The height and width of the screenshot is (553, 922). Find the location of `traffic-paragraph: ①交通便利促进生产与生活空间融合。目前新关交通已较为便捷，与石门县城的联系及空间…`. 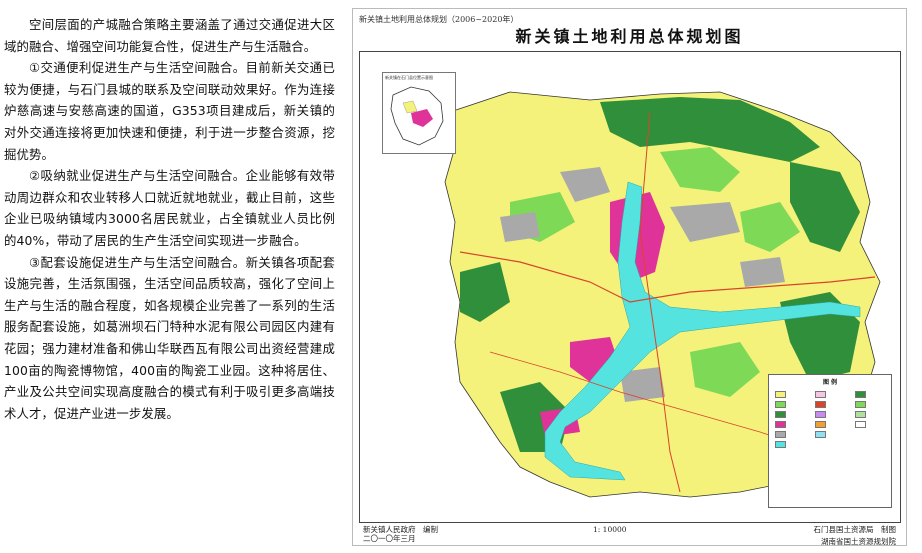

traffic-paragraph: ①交通便利促进生产与生活空间融合。目前新关交通已较为便捷，与石门县城的联系及空间… is located at coordinates (169, 111).